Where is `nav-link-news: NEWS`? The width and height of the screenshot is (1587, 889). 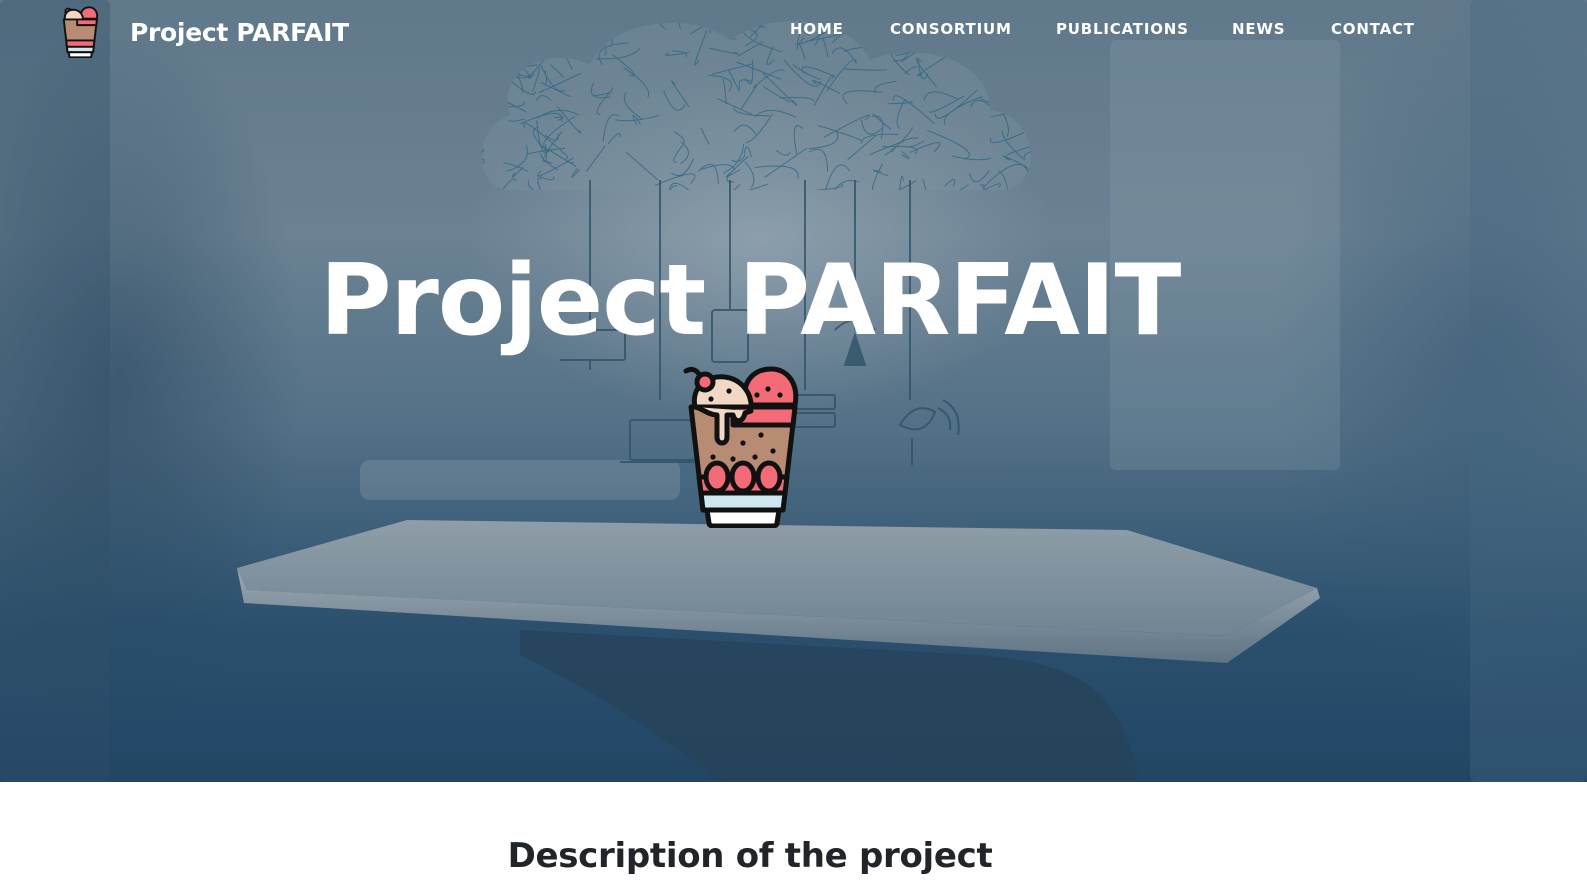 nav-link-news: NEWS is located at coordinates (1258, 29).